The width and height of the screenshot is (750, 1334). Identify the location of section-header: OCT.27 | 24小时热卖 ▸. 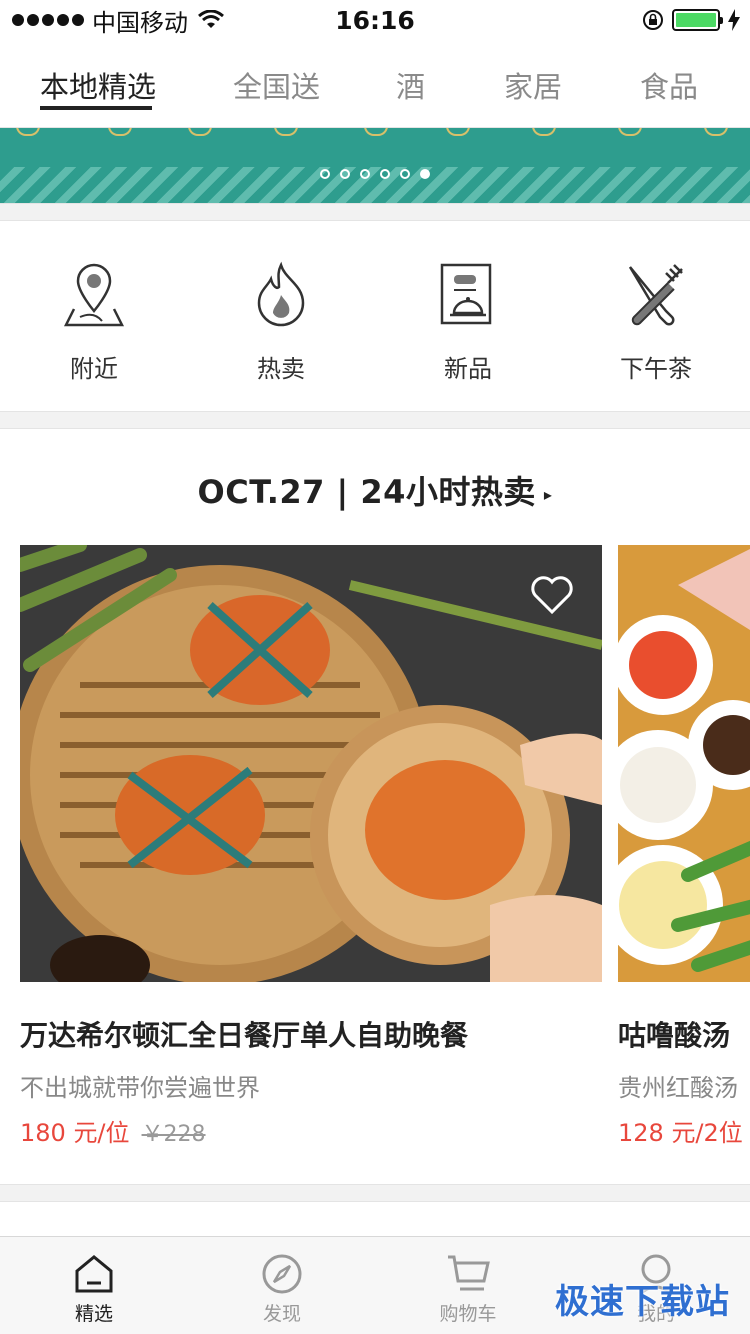
(375, 490).